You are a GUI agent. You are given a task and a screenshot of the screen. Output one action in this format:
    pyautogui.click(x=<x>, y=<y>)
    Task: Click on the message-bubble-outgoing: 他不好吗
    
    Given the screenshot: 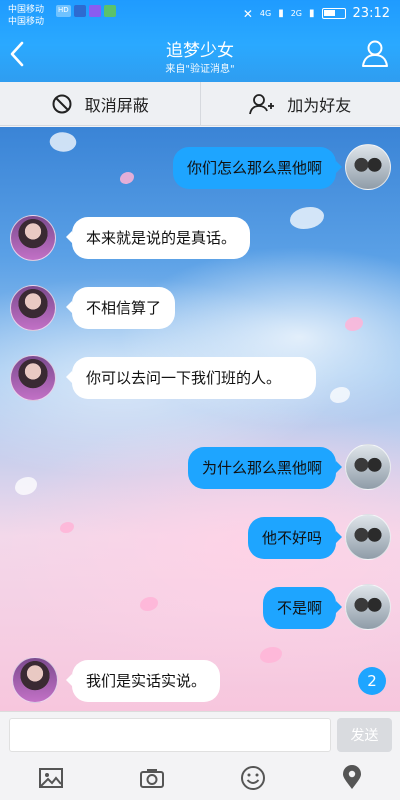 What is the action you would take?
    pyautogui.click(x=295, y=538)
    